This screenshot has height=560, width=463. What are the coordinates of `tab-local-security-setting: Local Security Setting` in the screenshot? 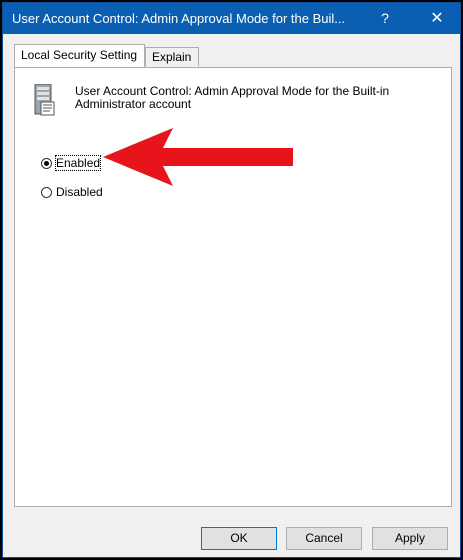 It's located at (79, 55).